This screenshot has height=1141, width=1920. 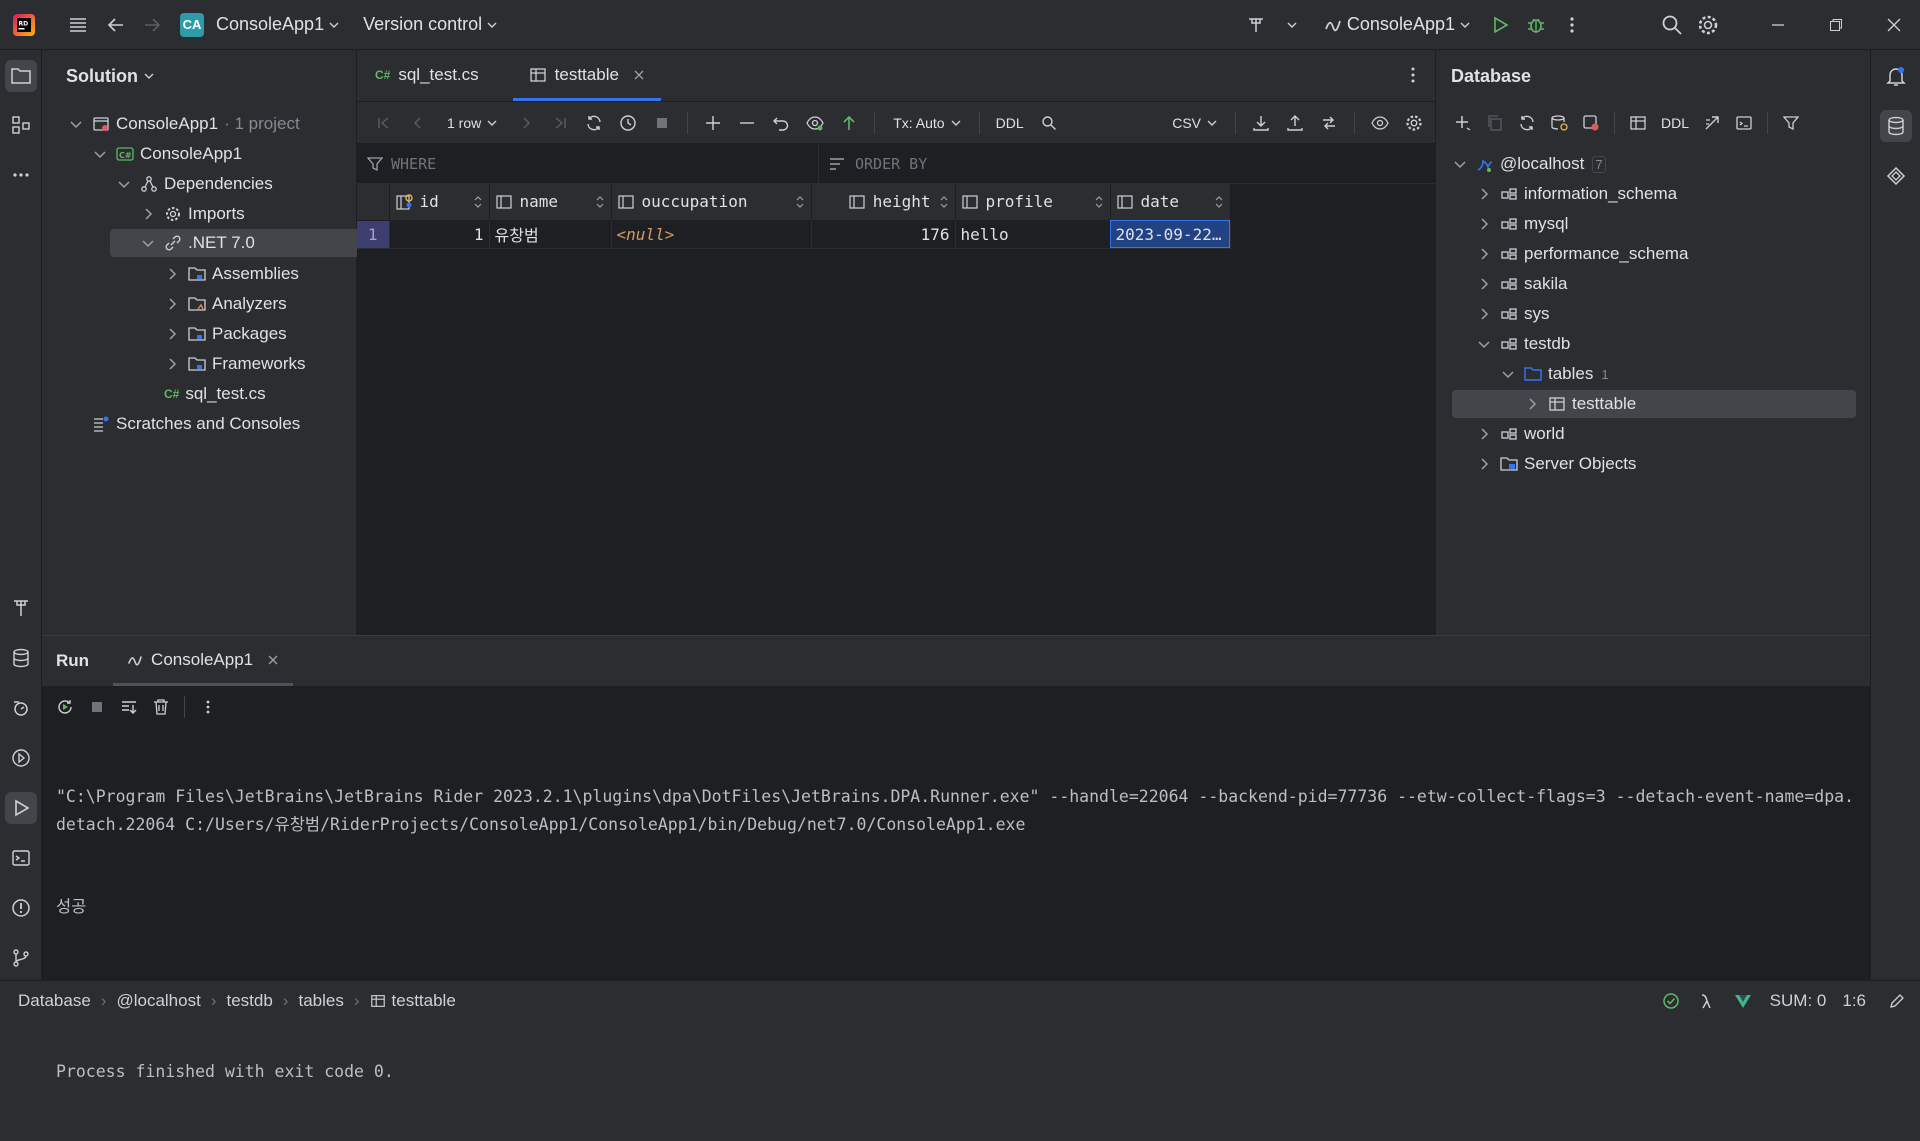 What do you see at coordinates (1672, 25) in the screenshot?
I see `search-icon` at bounding box center [1672, 25].